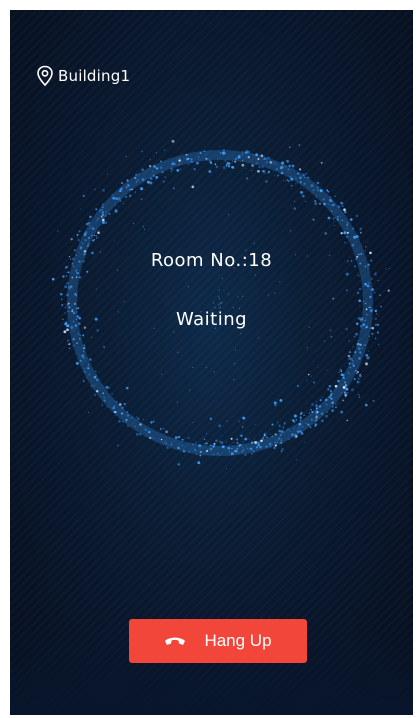  What do you see at coordinates (211, 290) in the screenshot?
I see `call-info: Room No.:18 Waiting` at bounding box center [211, 290].